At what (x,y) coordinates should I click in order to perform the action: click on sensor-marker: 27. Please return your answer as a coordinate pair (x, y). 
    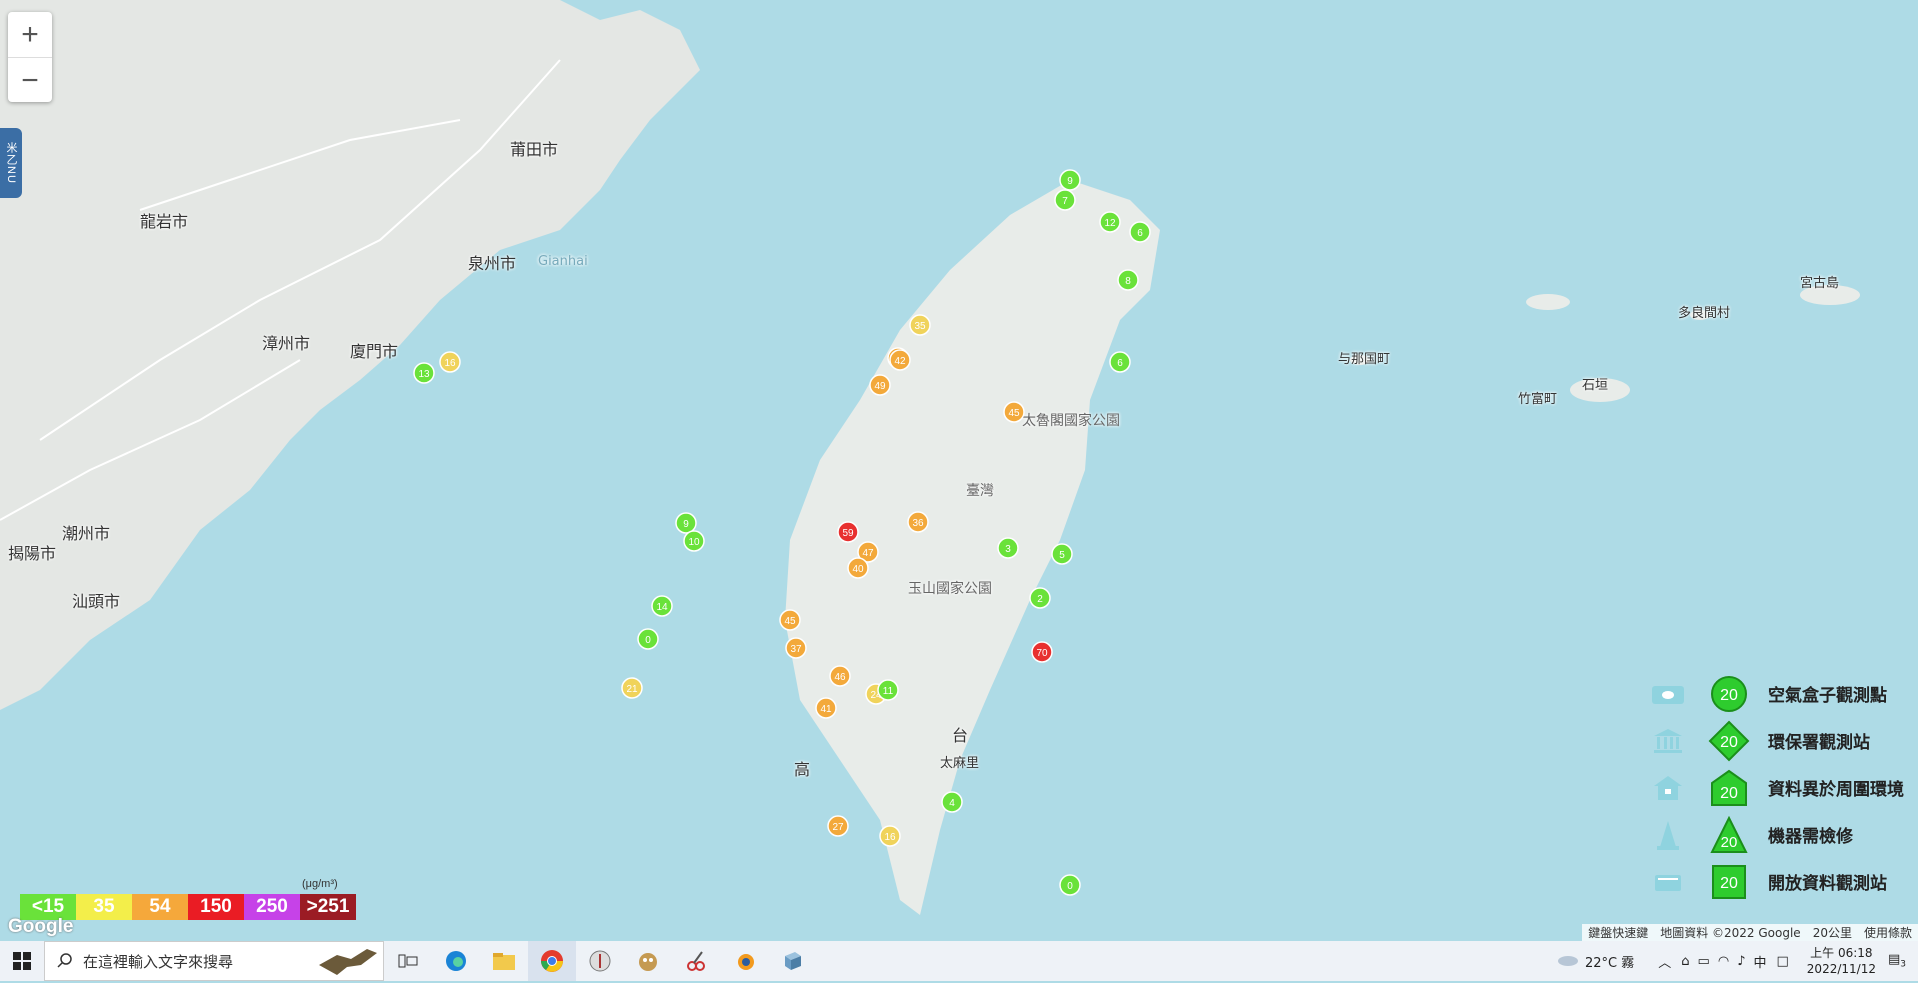
    Looking at the image, I should click on (838, 826).